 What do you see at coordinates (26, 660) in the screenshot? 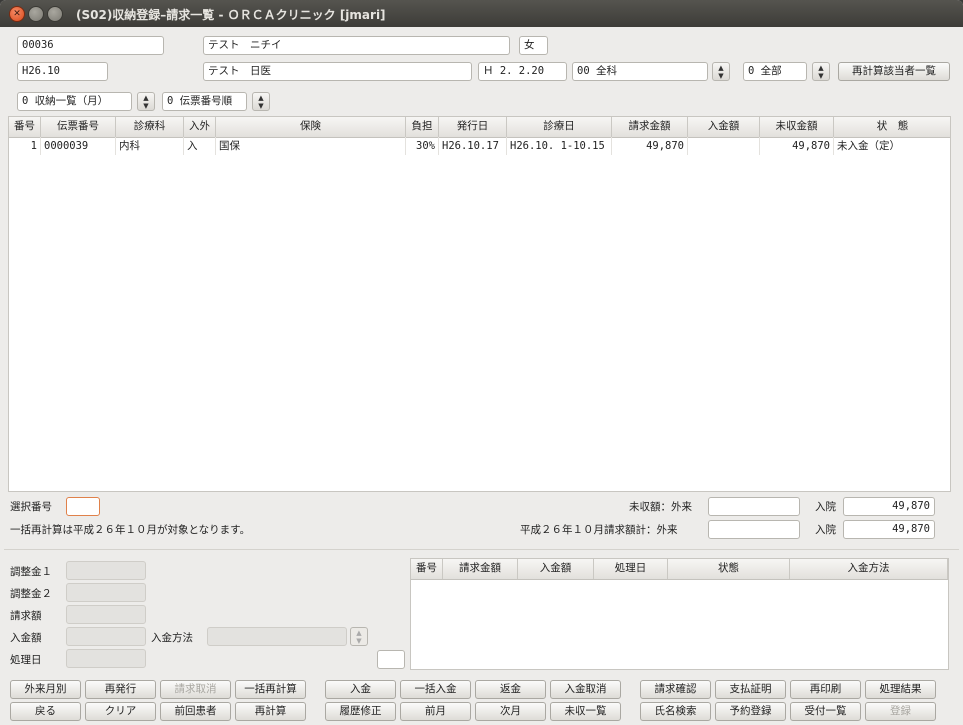
I see `process-date-label: 処理日` at bounding box center [26, 660].